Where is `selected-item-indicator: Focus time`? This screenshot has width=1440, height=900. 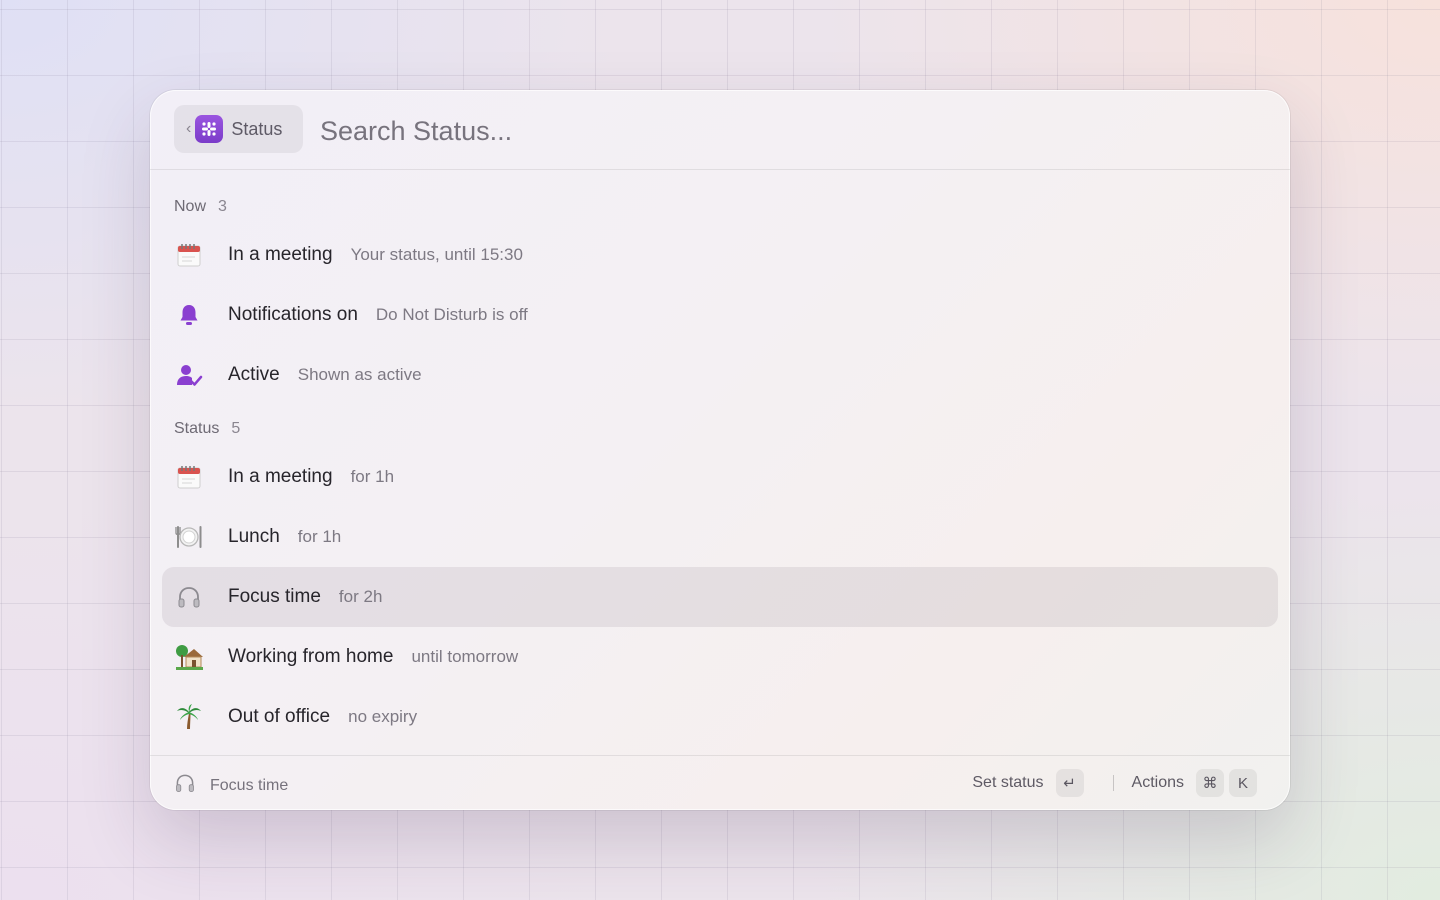
selected-item-indicator: Focus time is located at coordinates (231, 785).